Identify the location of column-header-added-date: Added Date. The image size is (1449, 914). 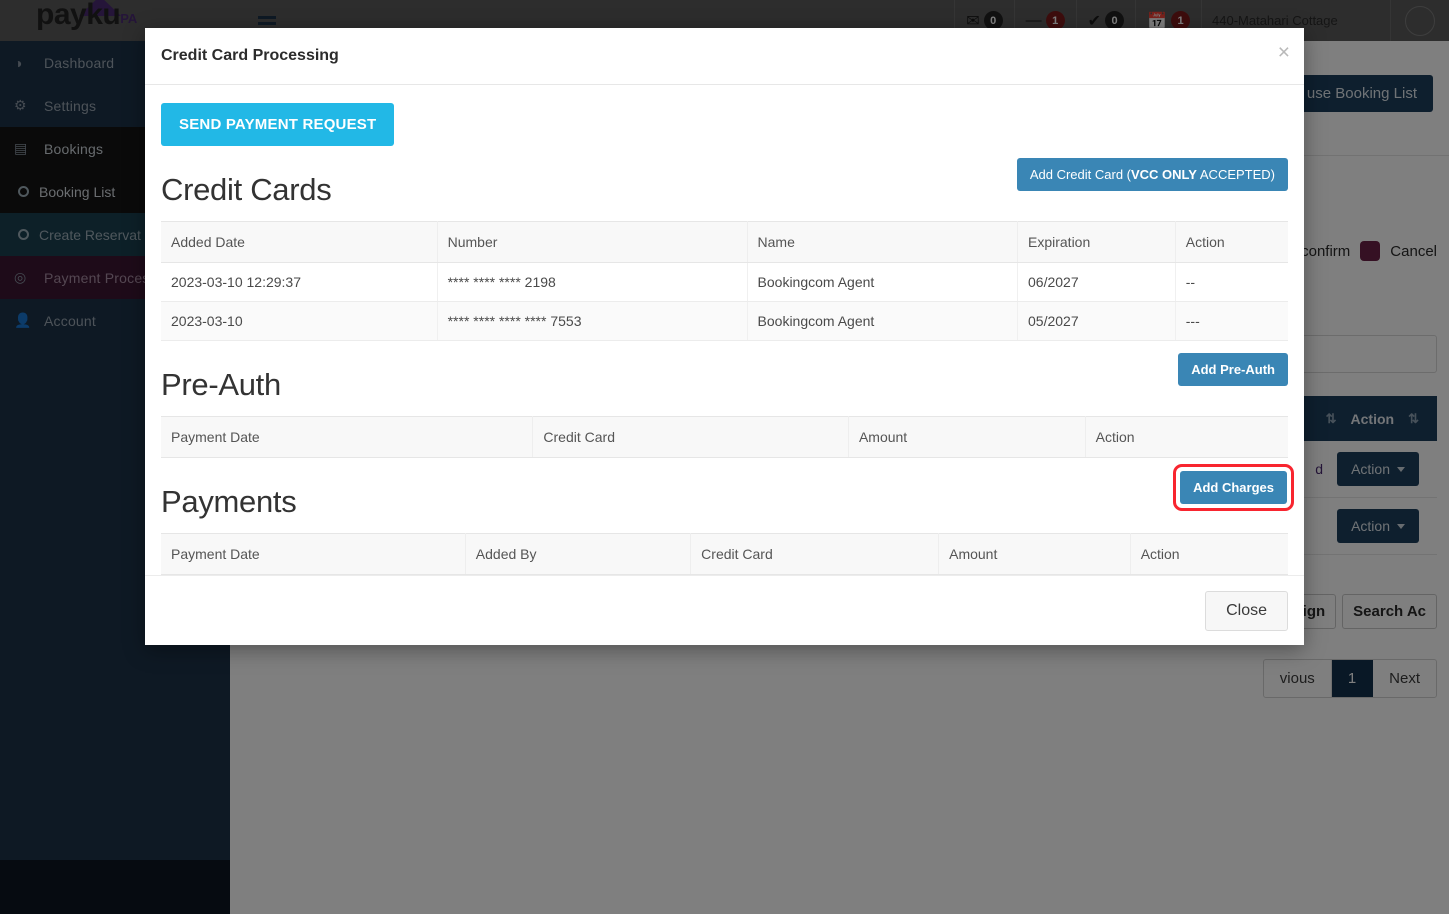
(299, 242).